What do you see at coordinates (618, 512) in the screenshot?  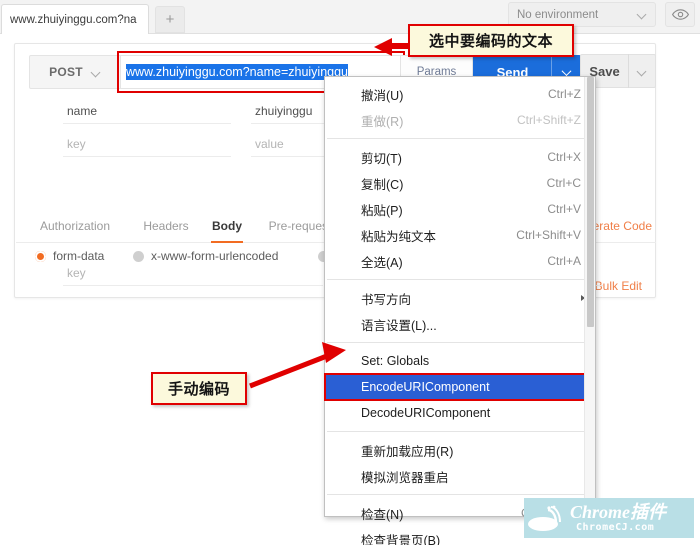 I see `watermark-line1: Chrome插件` at bounding box center [618, 512].